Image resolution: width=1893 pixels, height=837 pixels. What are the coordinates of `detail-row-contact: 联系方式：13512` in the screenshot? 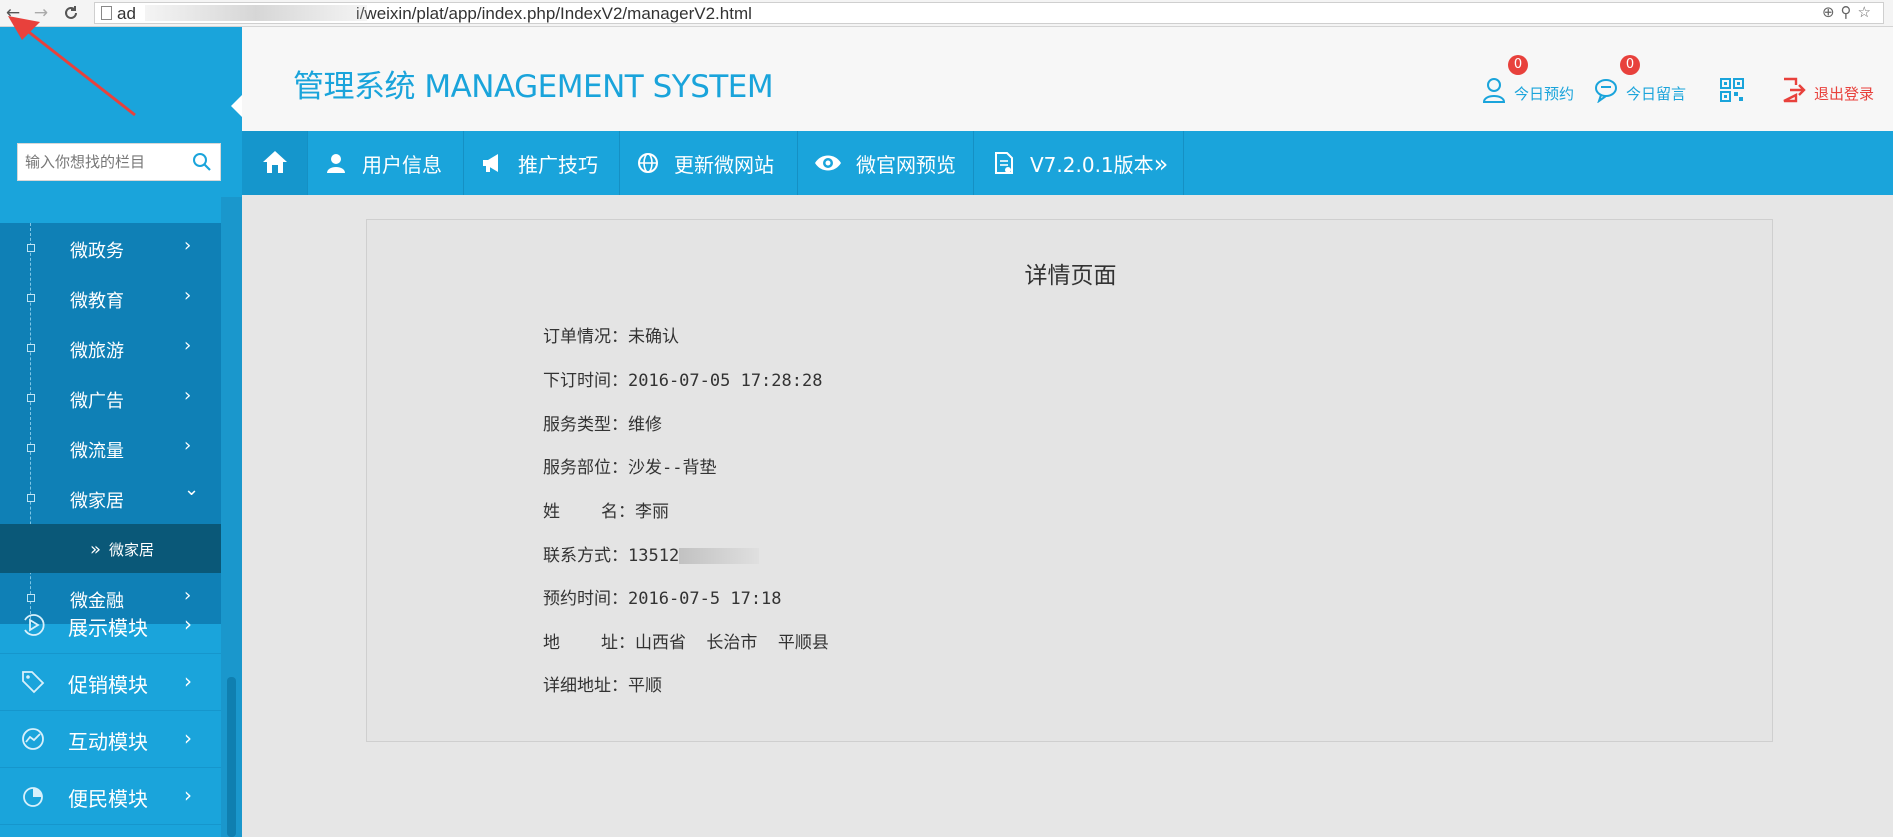 It's located at (651, 553).